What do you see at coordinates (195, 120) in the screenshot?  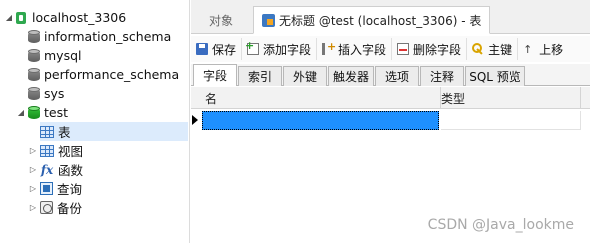 I see `current-row-indicator-icon` at bounding box center [195, 120].